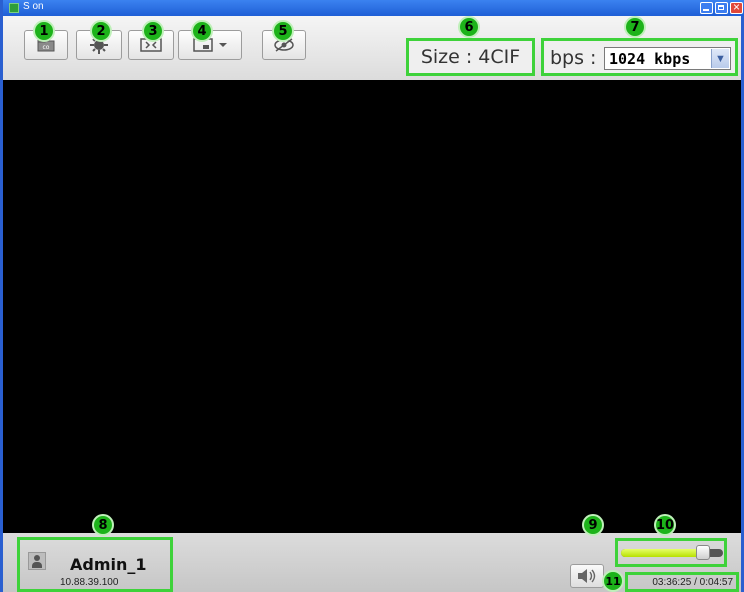 This screenshot has height=592, width=744. Describe the element at coordinates (682, 582) in the screenshot. I see `playback-time: 03:36:25 / 0:04:57` at that location.